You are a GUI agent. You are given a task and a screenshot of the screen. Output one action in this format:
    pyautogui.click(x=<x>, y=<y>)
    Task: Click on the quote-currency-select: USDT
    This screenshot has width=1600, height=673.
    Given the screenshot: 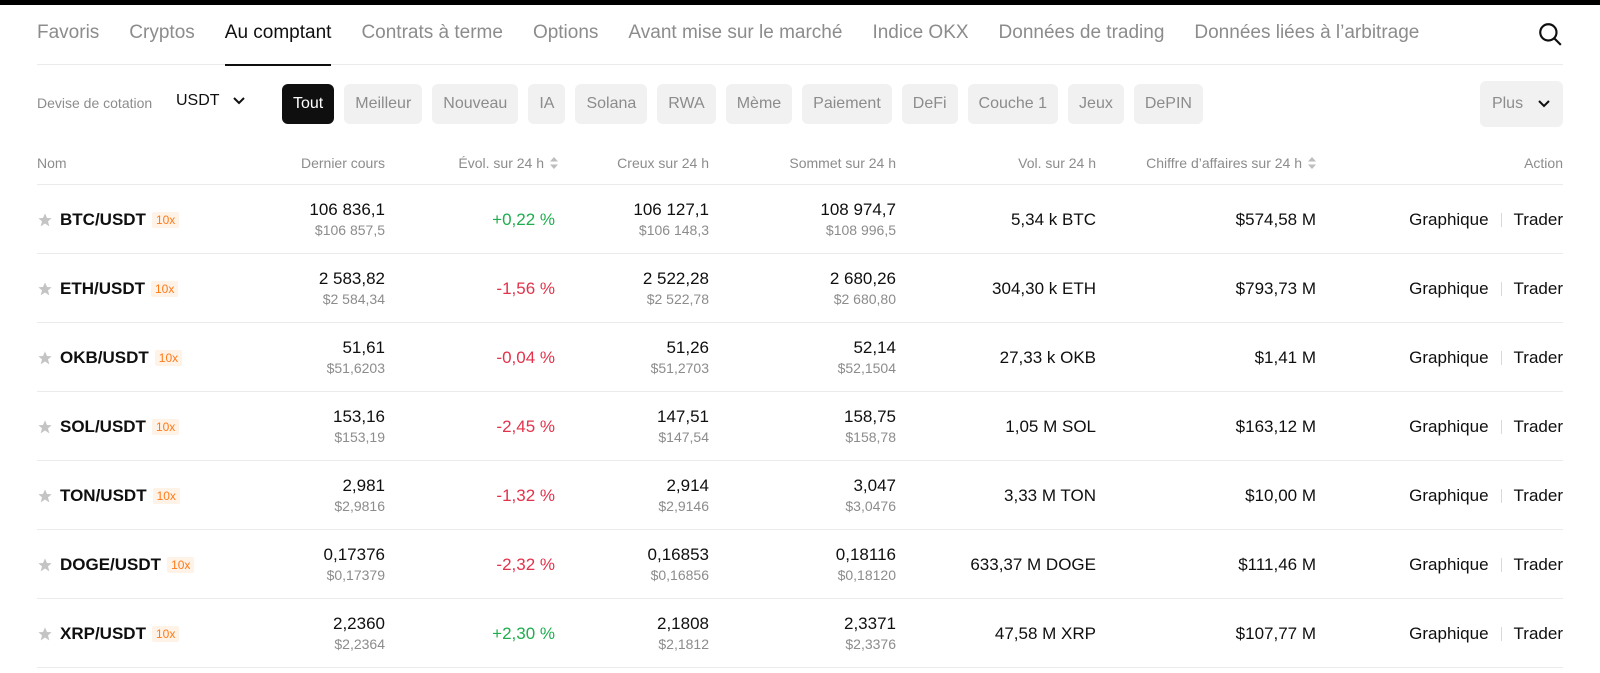 What is the action you would take?
    pyautogui.click(x=211, y=101)
    